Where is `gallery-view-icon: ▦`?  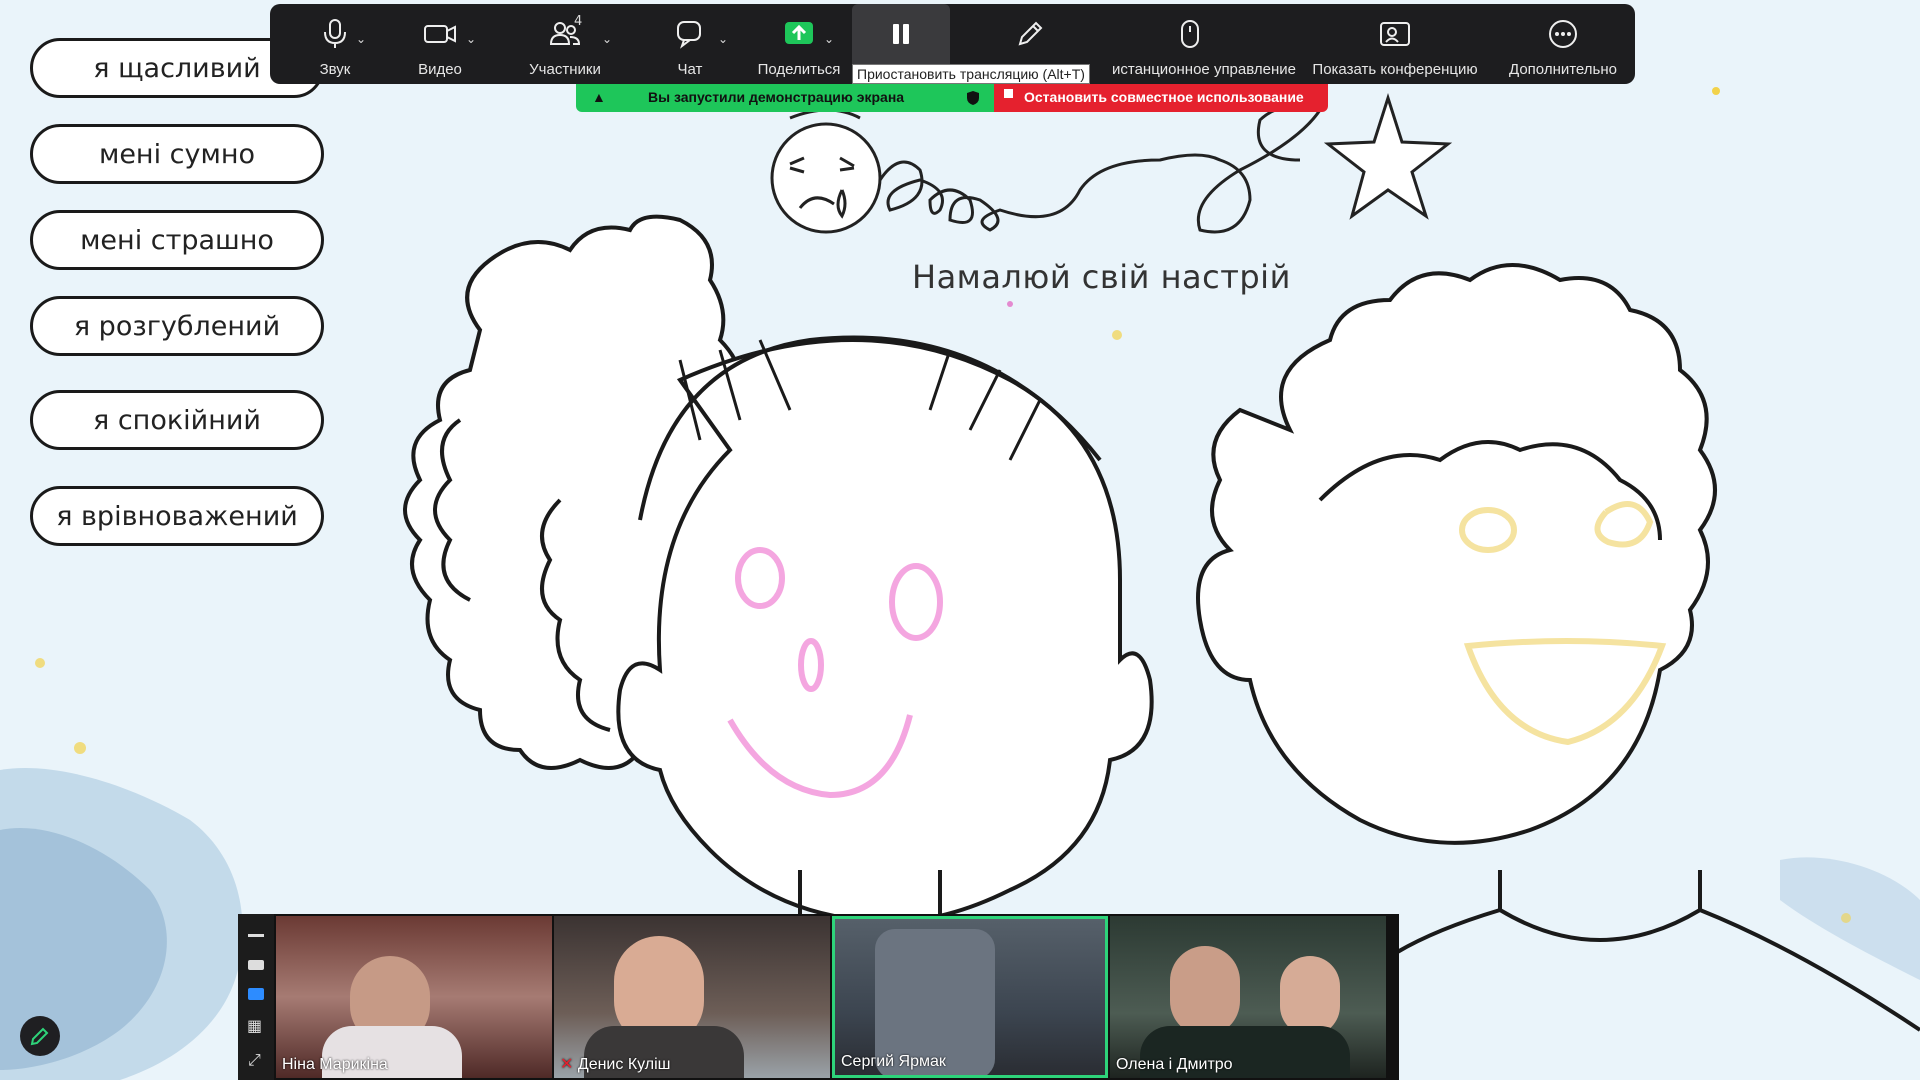 gallery-view-icon: ▦ is located at coordinates (254, 1026).